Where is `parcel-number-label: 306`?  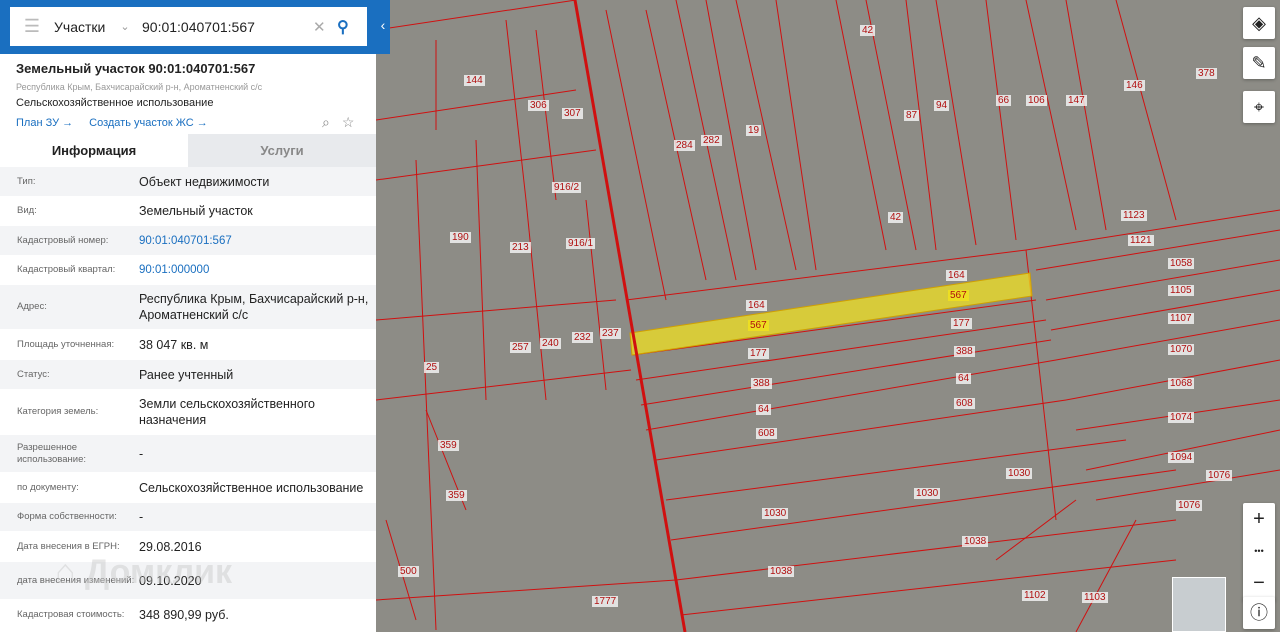
parcel-number-label: 306 is located at coordinates (538, 105).